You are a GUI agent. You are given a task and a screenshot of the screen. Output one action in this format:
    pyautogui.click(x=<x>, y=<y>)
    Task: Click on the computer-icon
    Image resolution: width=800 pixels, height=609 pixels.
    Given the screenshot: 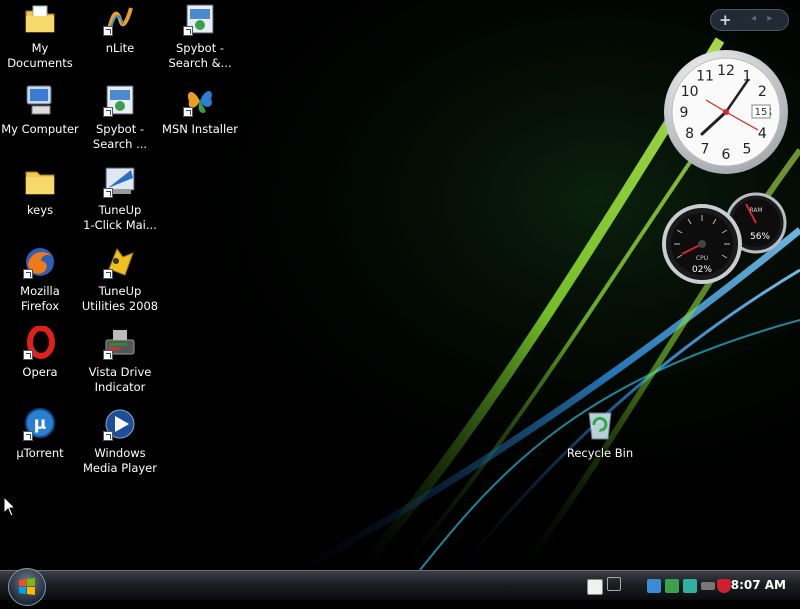 What is the action you would take?
    pyautogui.click(x=40, y=100)
    